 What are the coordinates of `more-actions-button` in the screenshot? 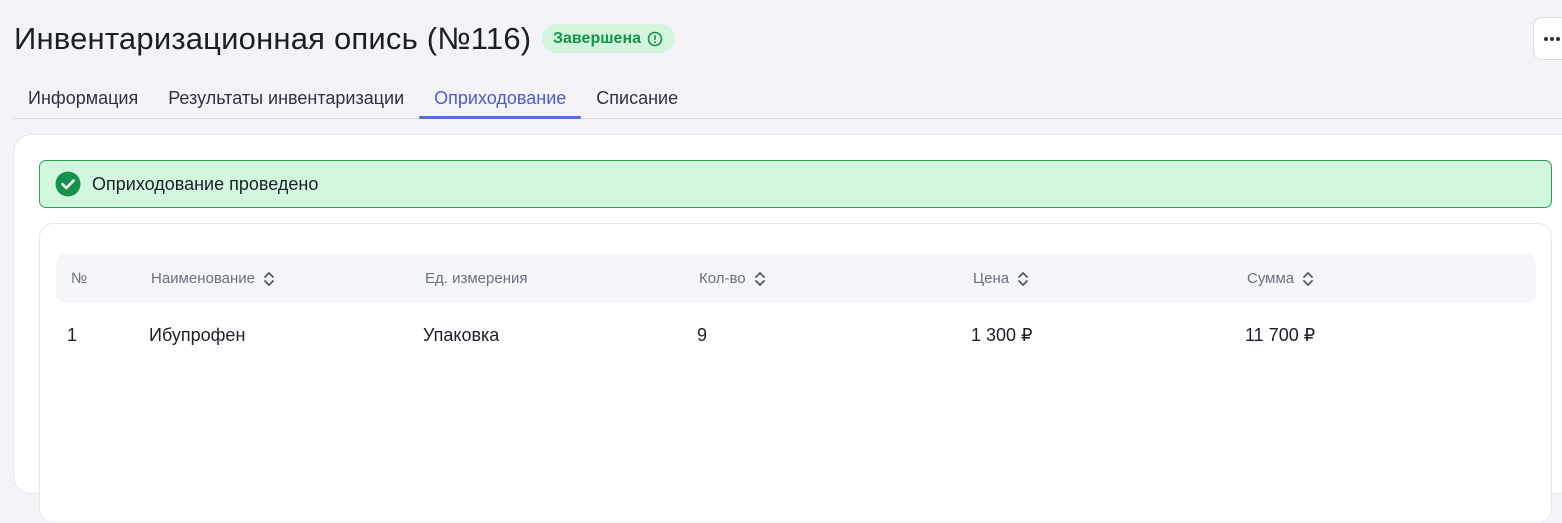 It's located at (1547, 38).